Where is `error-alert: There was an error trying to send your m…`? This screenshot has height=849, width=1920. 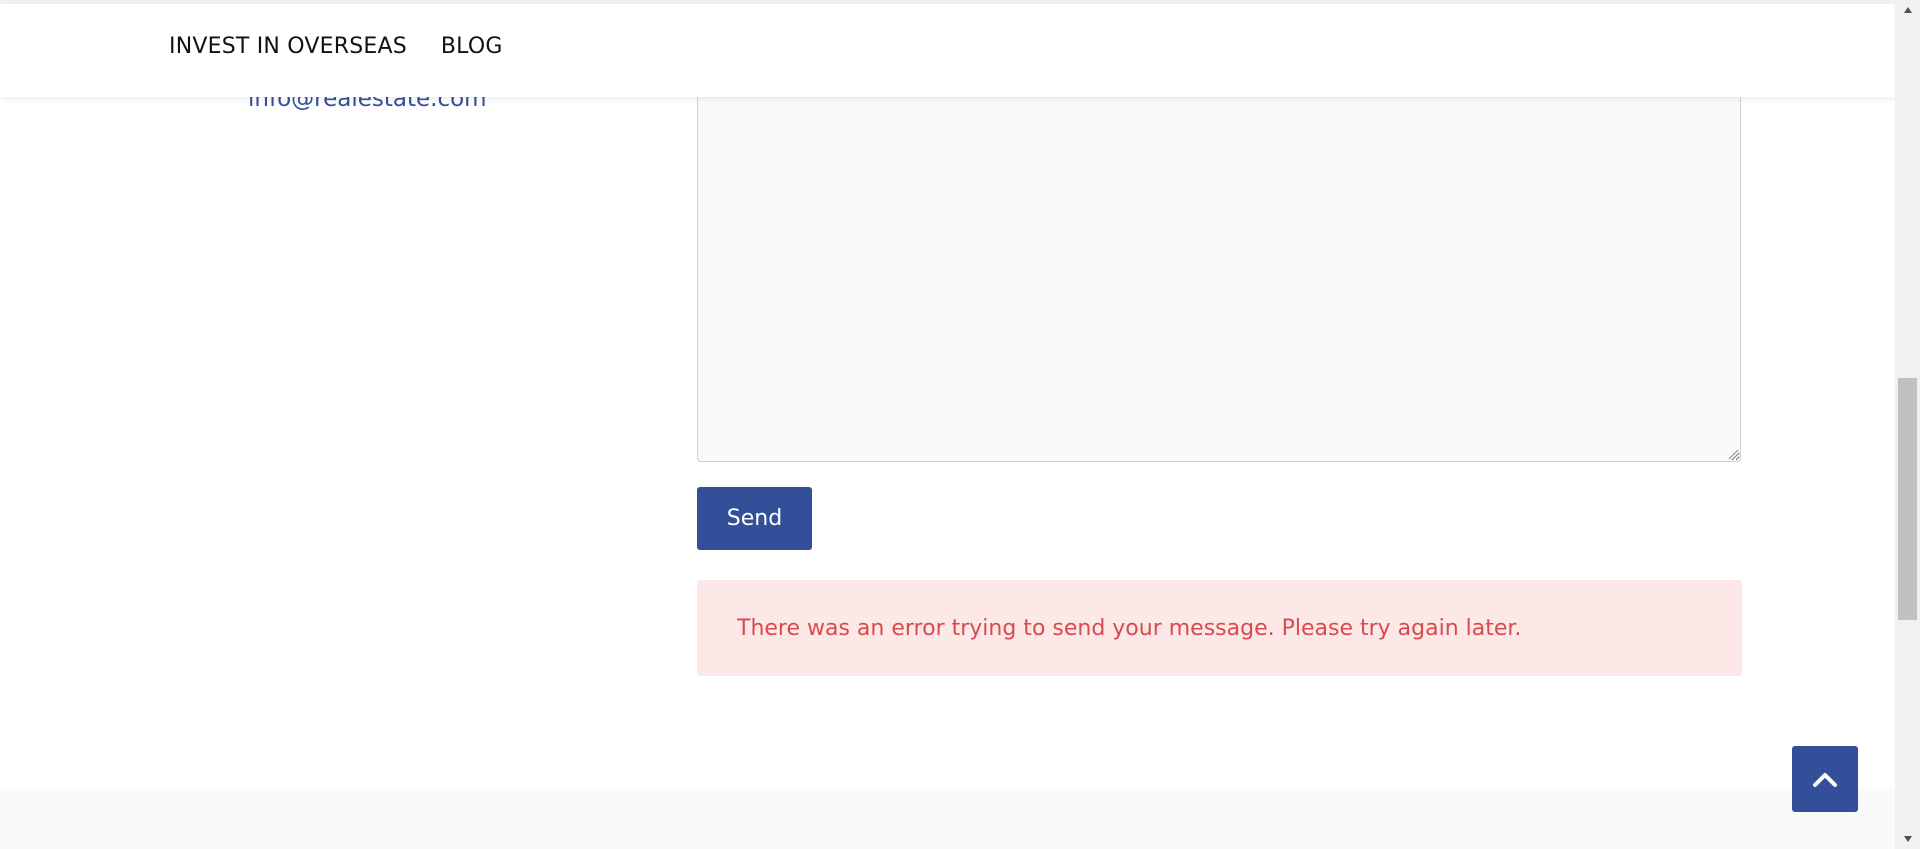 error-alert: There was an error trying to send your m… is located at coordinates (1219, 628).